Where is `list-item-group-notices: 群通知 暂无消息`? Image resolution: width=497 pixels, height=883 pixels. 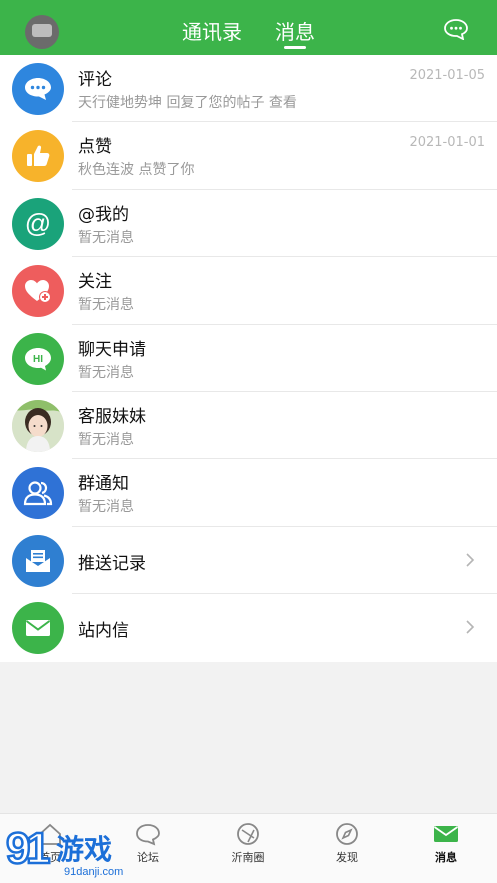 list-item-group-notices: 群通知 暂无消息 is located at coordinates (248, 493).